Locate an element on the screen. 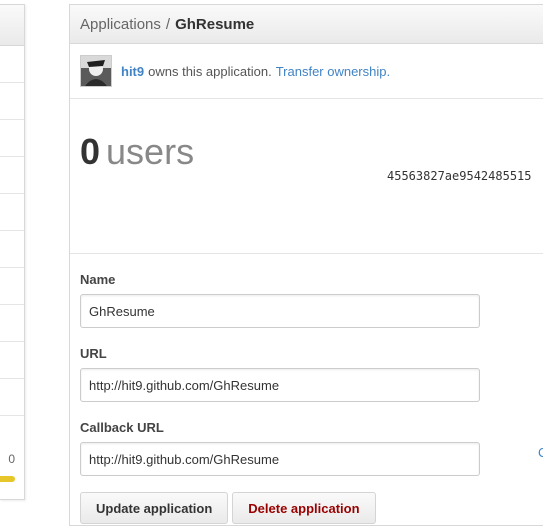  owner-text: owns this application. is located at coordinates (210, 71).